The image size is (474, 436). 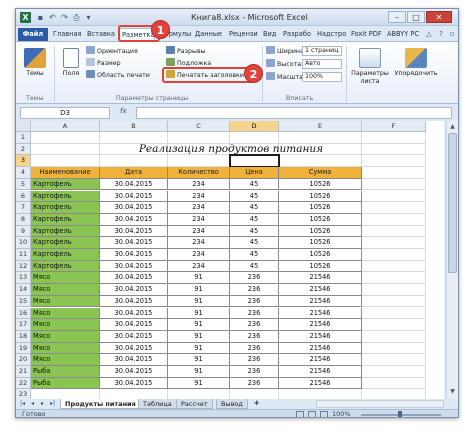 What do you see at coordinates (23, 383) in the screenshot?
I see `row-header: 22` at bounding box center [23, 383].